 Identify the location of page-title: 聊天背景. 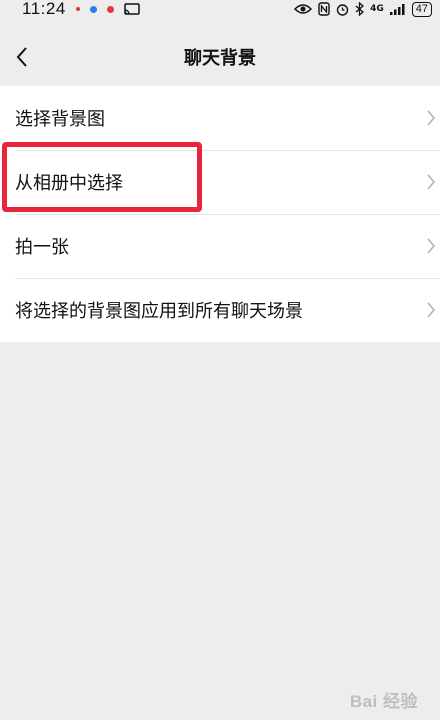
(220, 58).